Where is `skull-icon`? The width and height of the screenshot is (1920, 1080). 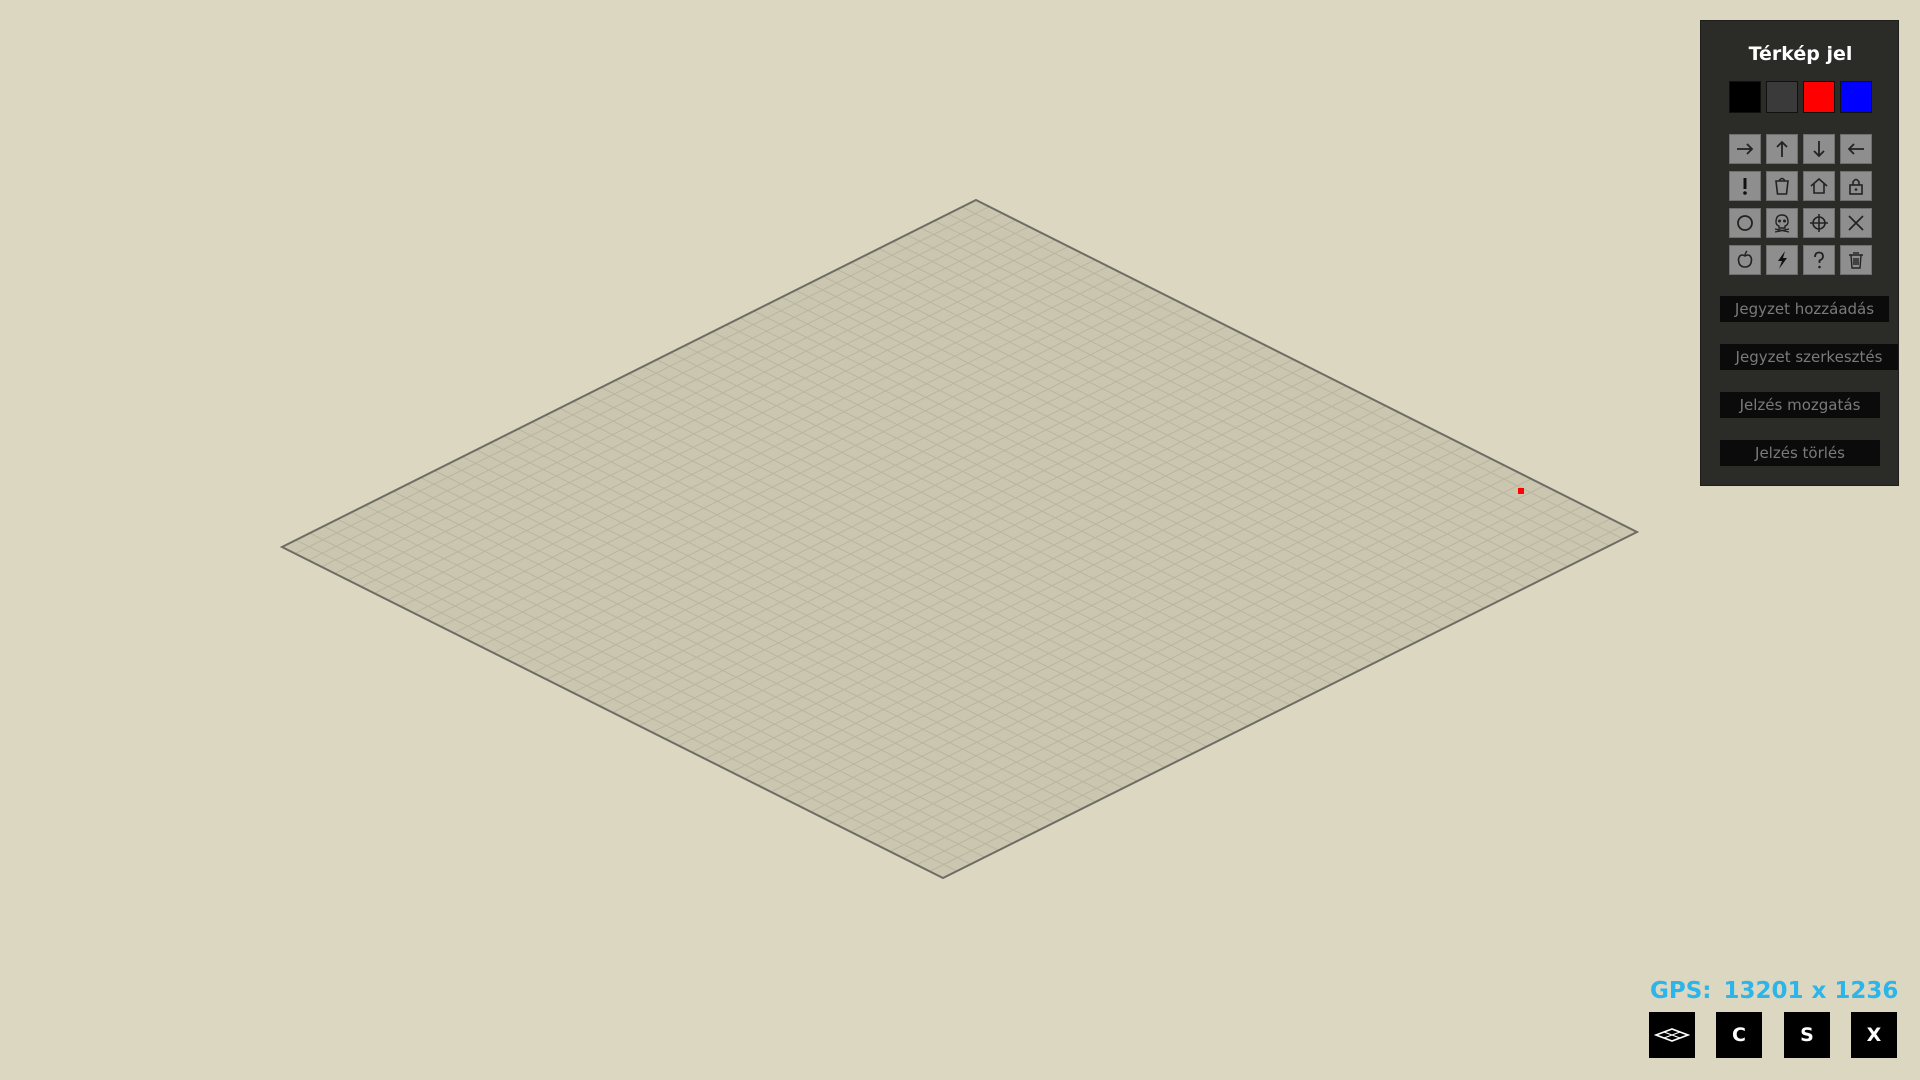
skull-icon is located at coordinates (1782, 223).